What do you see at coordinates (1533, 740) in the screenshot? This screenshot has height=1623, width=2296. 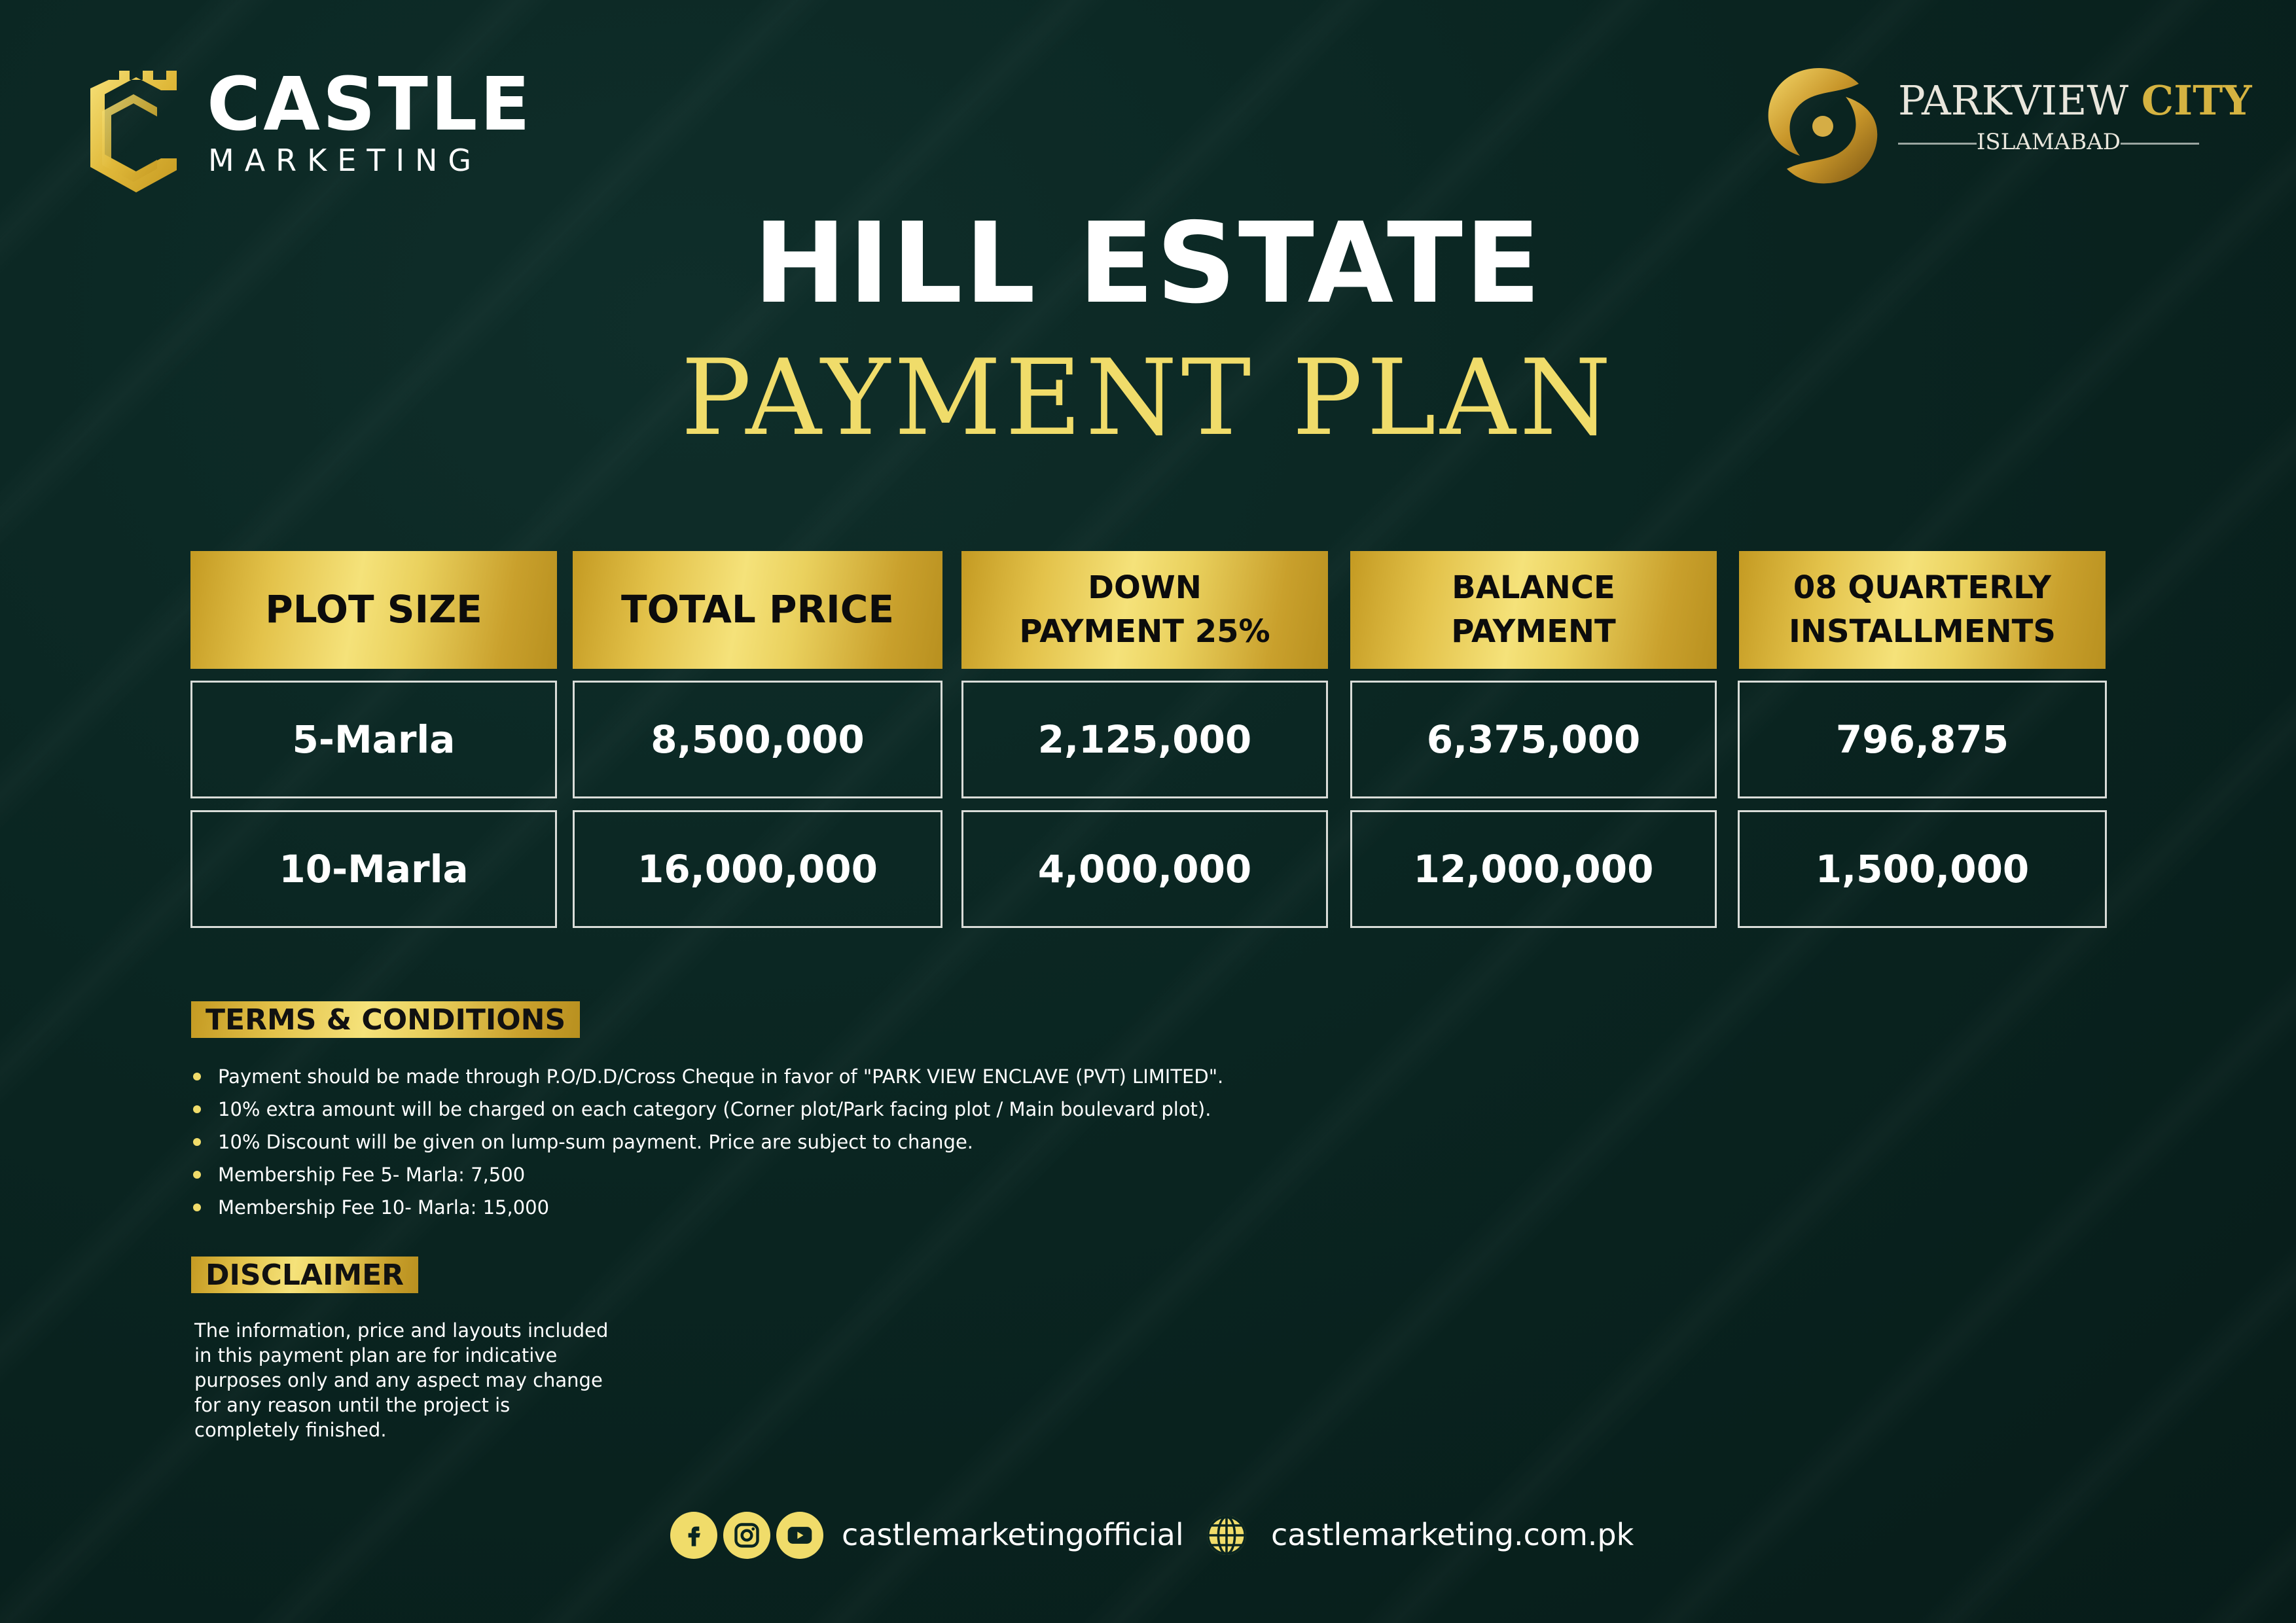 I see `table-cell-balance-payment: 6,375,000` at bounding box center [1533, 740].